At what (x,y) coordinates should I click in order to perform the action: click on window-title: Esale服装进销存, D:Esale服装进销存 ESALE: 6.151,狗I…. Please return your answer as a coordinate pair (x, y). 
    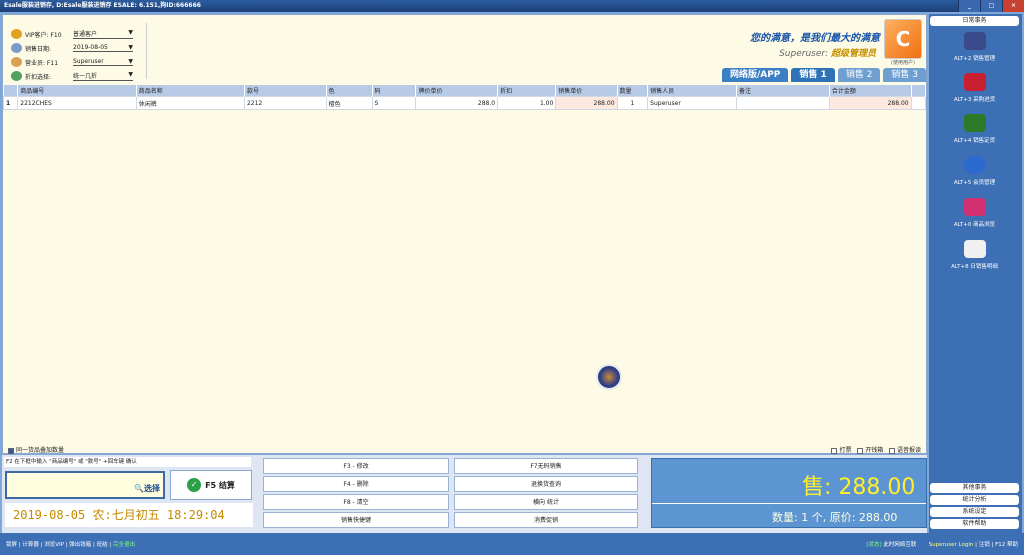
    Looking at the image, I should click on (102, 5).